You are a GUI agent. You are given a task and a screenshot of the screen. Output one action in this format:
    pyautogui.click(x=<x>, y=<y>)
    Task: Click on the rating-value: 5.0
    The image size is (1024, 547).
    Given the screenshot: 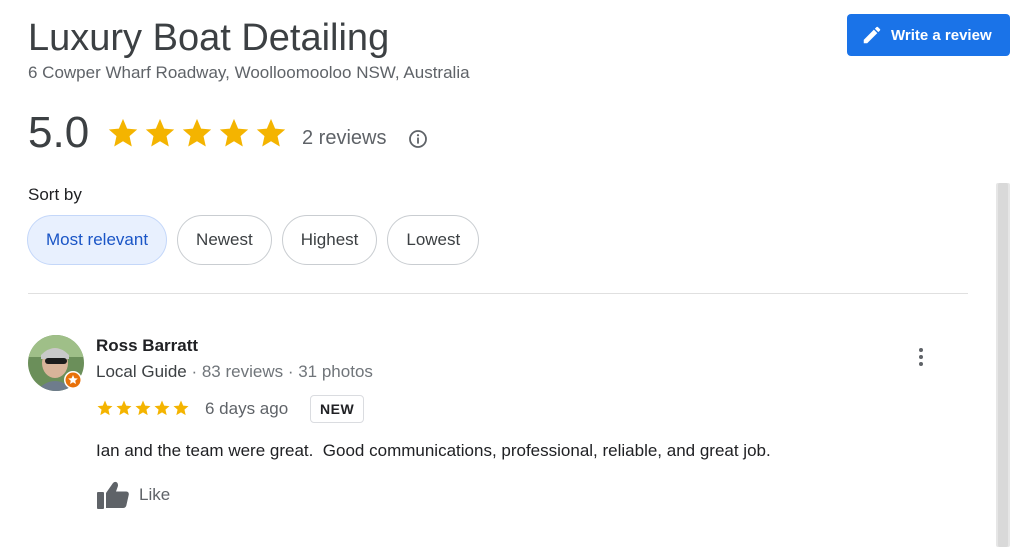 What is the action you would take?
    pyautogui.click(x=59, y=132)
    